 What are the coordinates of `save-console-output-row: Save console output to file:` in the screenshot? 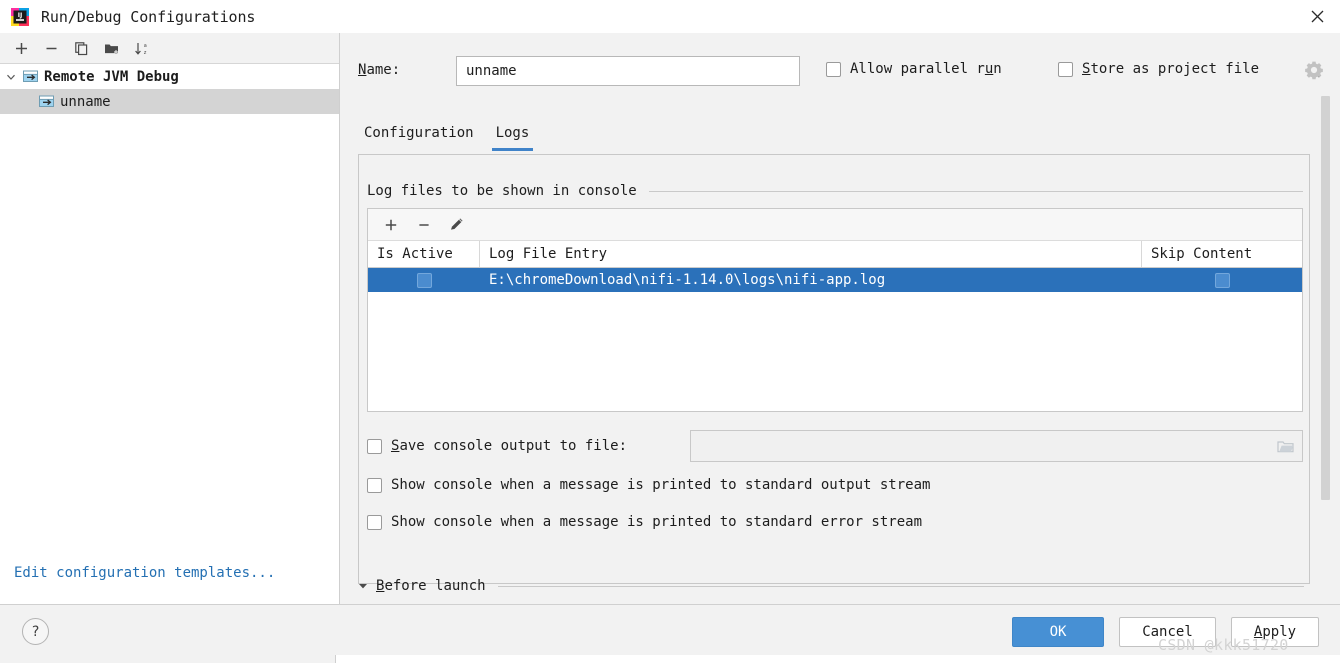 It's located at (835, 446).